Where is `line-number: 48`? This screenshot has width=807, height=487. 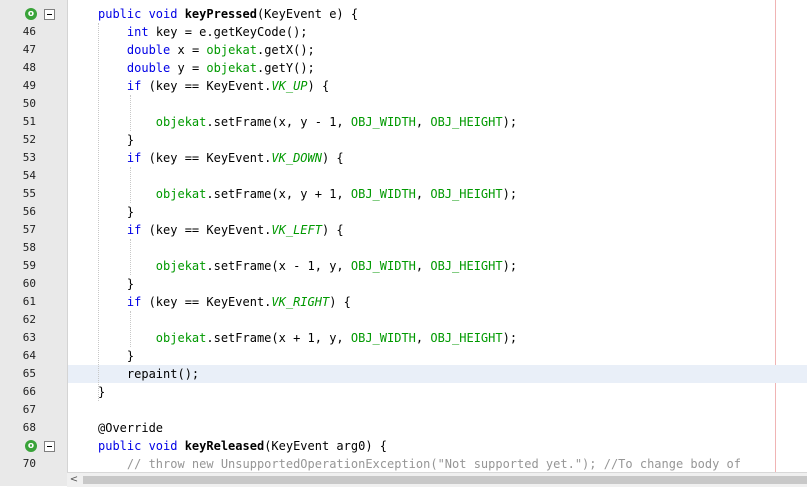 line-number: 48 is located at coordinates (29, 67).